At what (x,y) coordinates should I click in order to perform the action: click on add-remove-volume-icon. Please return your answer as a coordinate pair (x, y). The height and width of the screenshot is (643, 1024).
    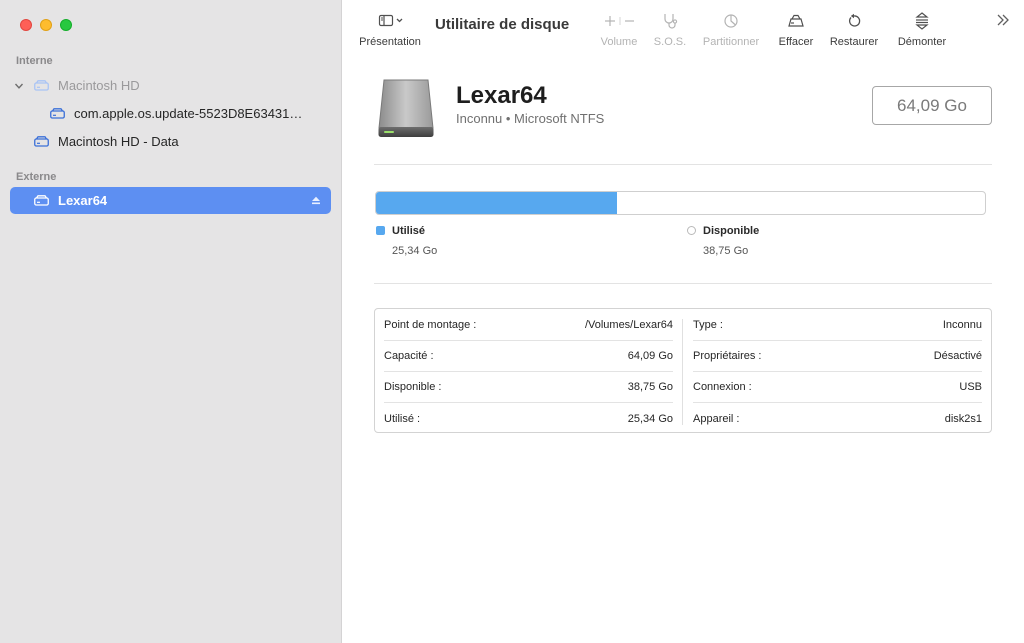
    Looking at the image, I should click on (619, 21).